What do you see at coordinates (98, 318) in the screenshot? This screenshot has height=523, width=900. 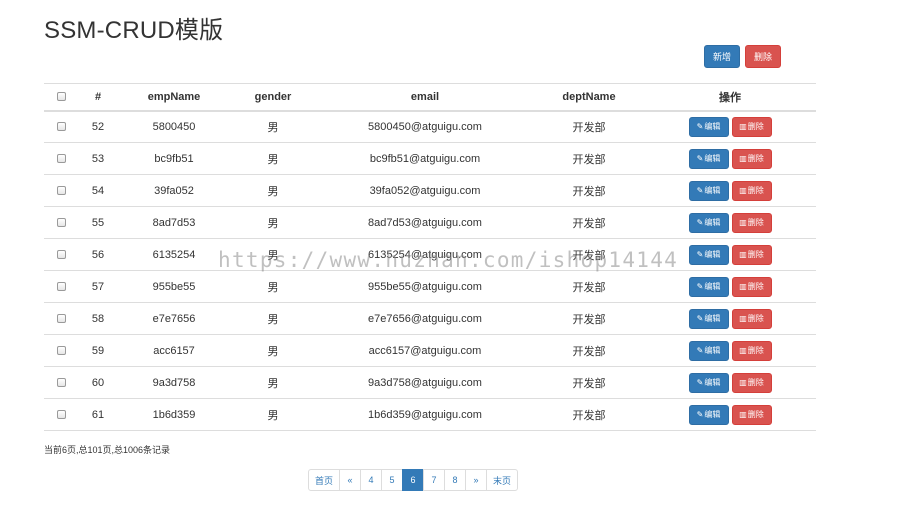 I see `cell-id: 58` at bounding box center [98, 318].